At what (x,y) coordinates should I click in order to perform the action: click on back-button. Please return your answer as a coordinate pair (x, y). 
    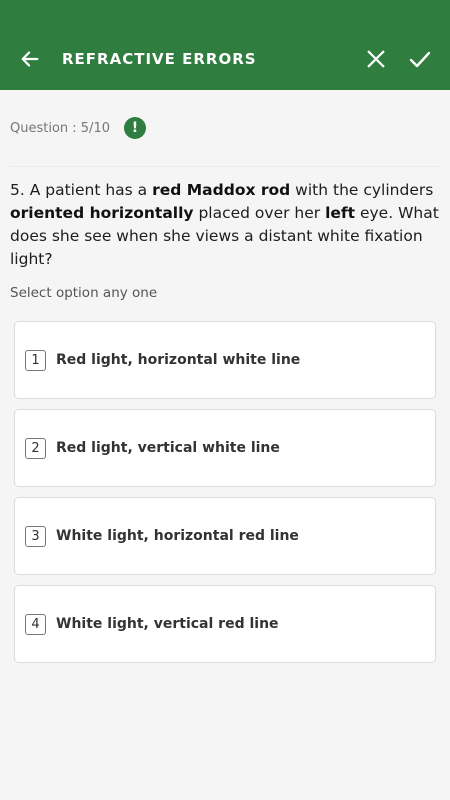
    Looking at the image, I should click on (30, 59).